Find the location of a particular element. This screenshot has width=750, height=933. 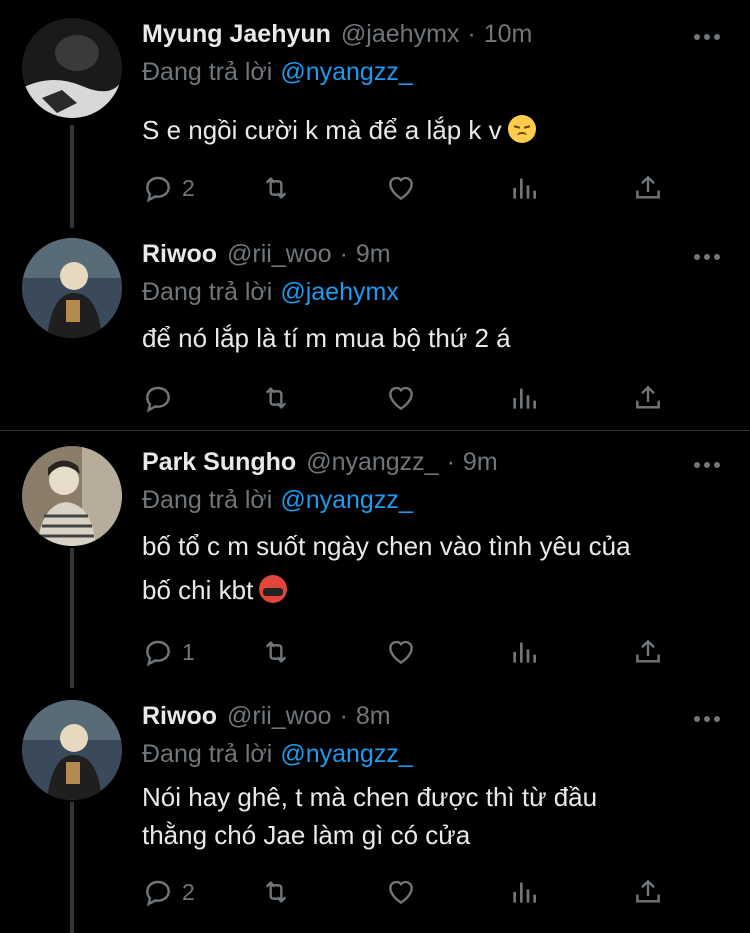

tweet-text: để nó lắp là tí m mua bộ thứ 2 á is located at coordinates (432, 338).